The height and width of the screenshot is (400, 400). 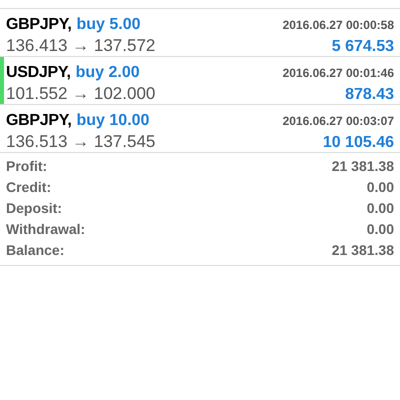 I want to click on deal-time: 2016.06.27 00:01:46, so click(x=338, y=73).